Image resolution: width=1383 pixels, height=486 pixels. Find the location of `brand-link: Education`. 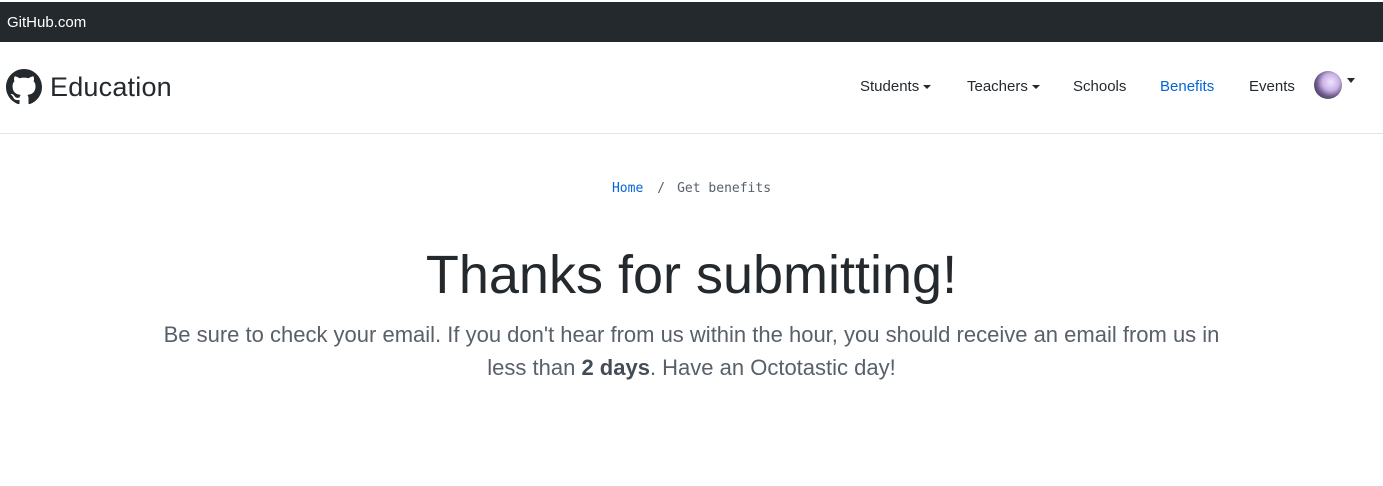

brand-link: Education is located at coordinates (89, 87).